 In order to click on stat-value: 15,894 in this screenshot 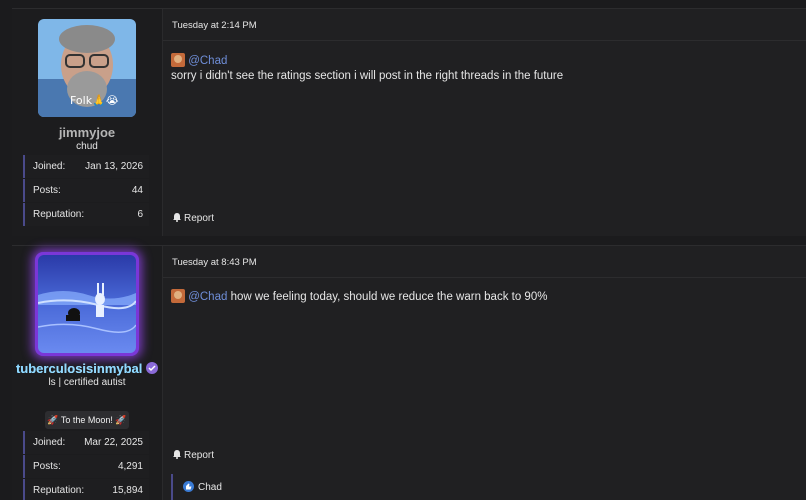, I will do `click(127, 490)`.